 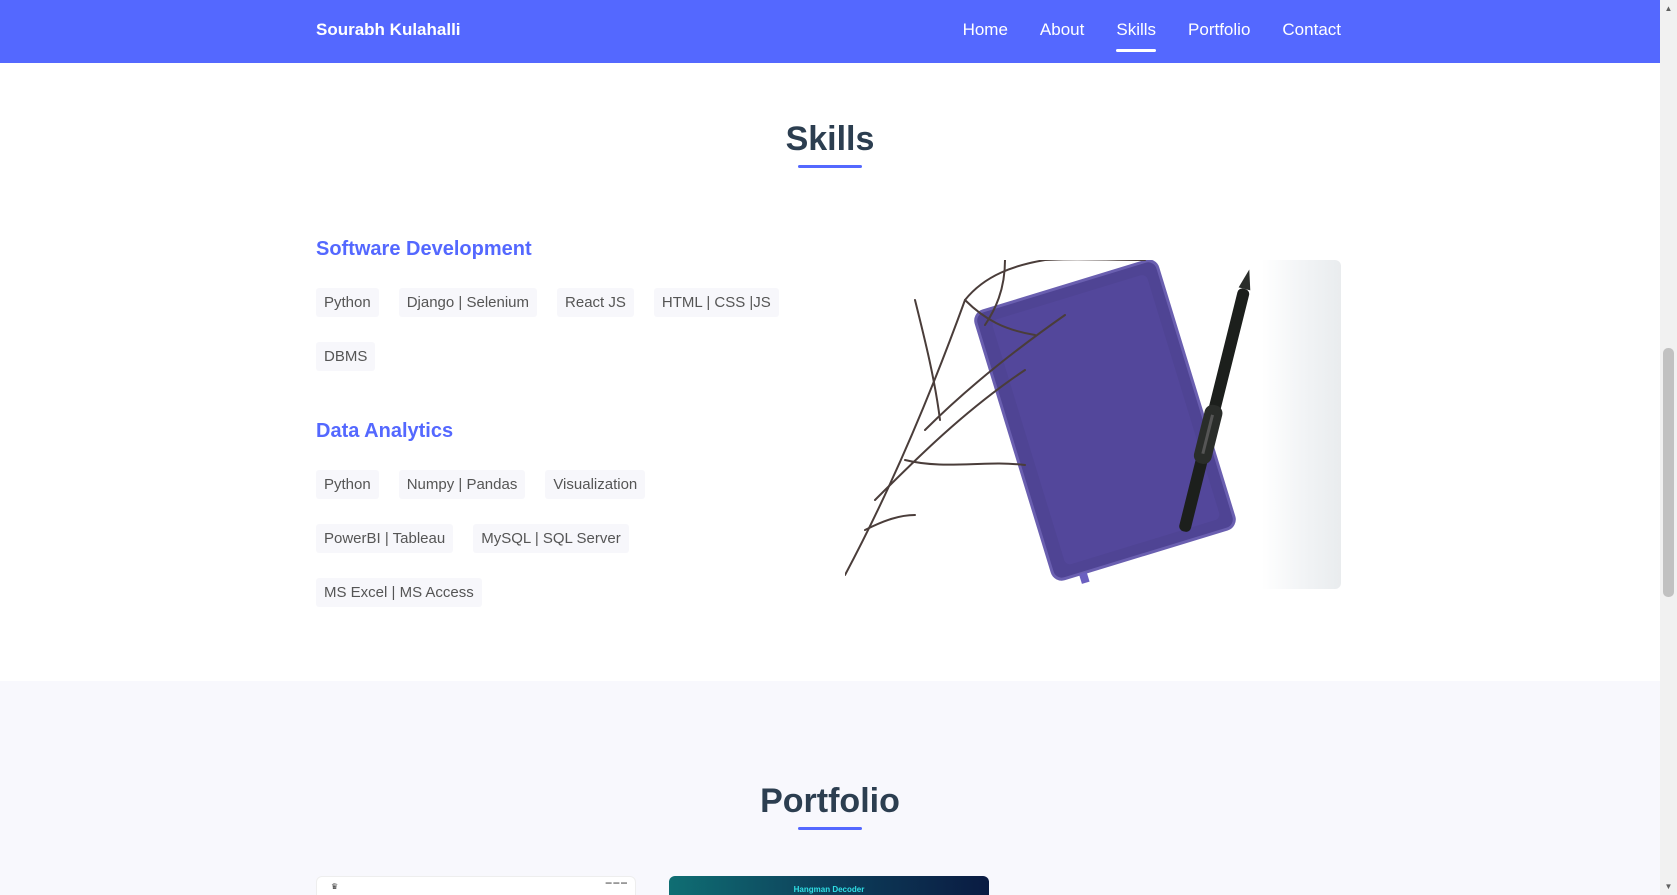 What do you see at coordinates (1062, 34) in the screenshot?
I see `nav-link-about: About` at bounding box center [1062, 34].